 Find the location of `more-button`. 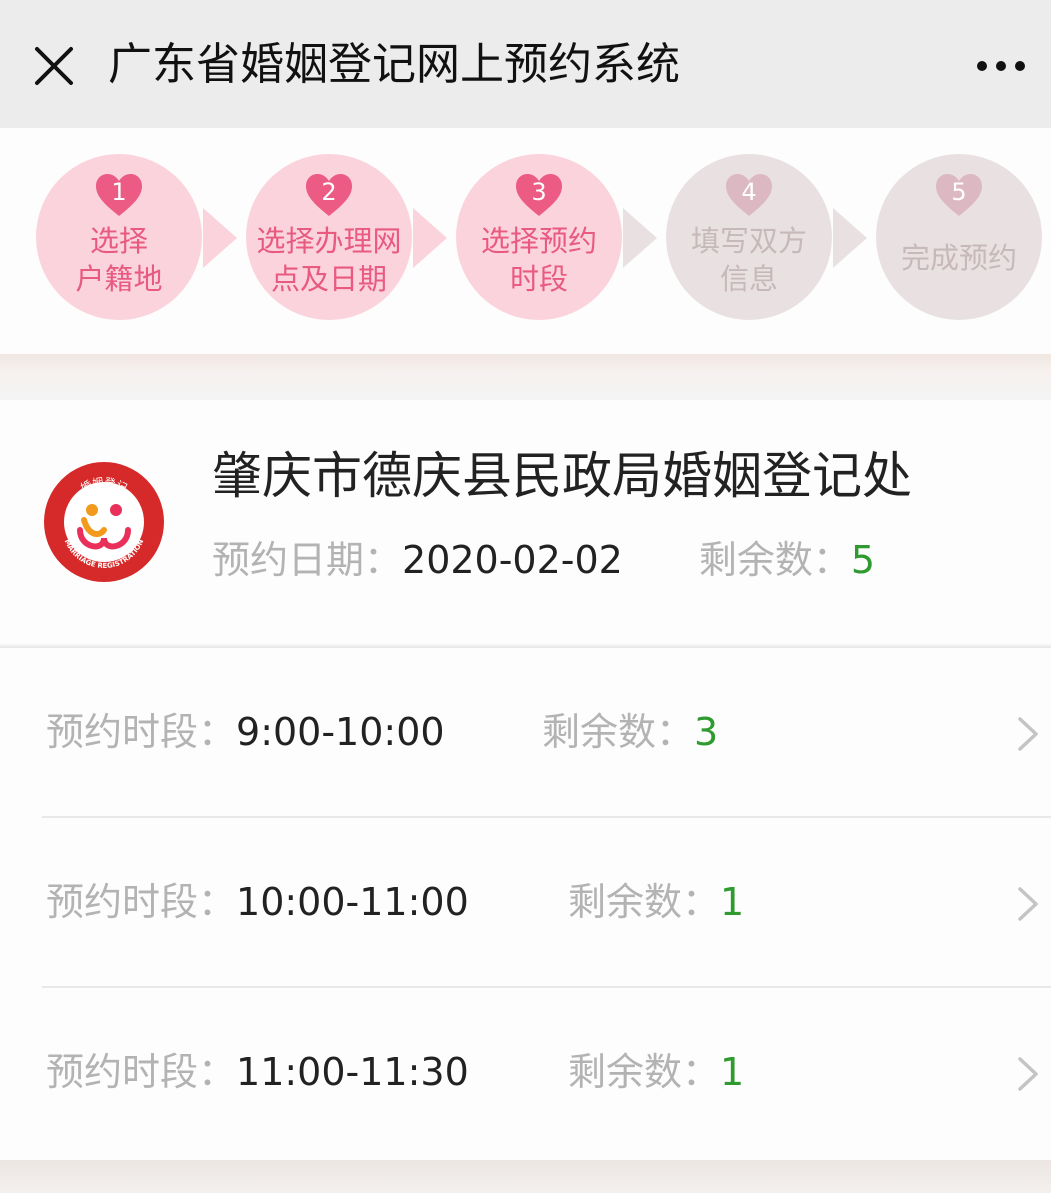

more-button is located at coordinates (1001, 66).